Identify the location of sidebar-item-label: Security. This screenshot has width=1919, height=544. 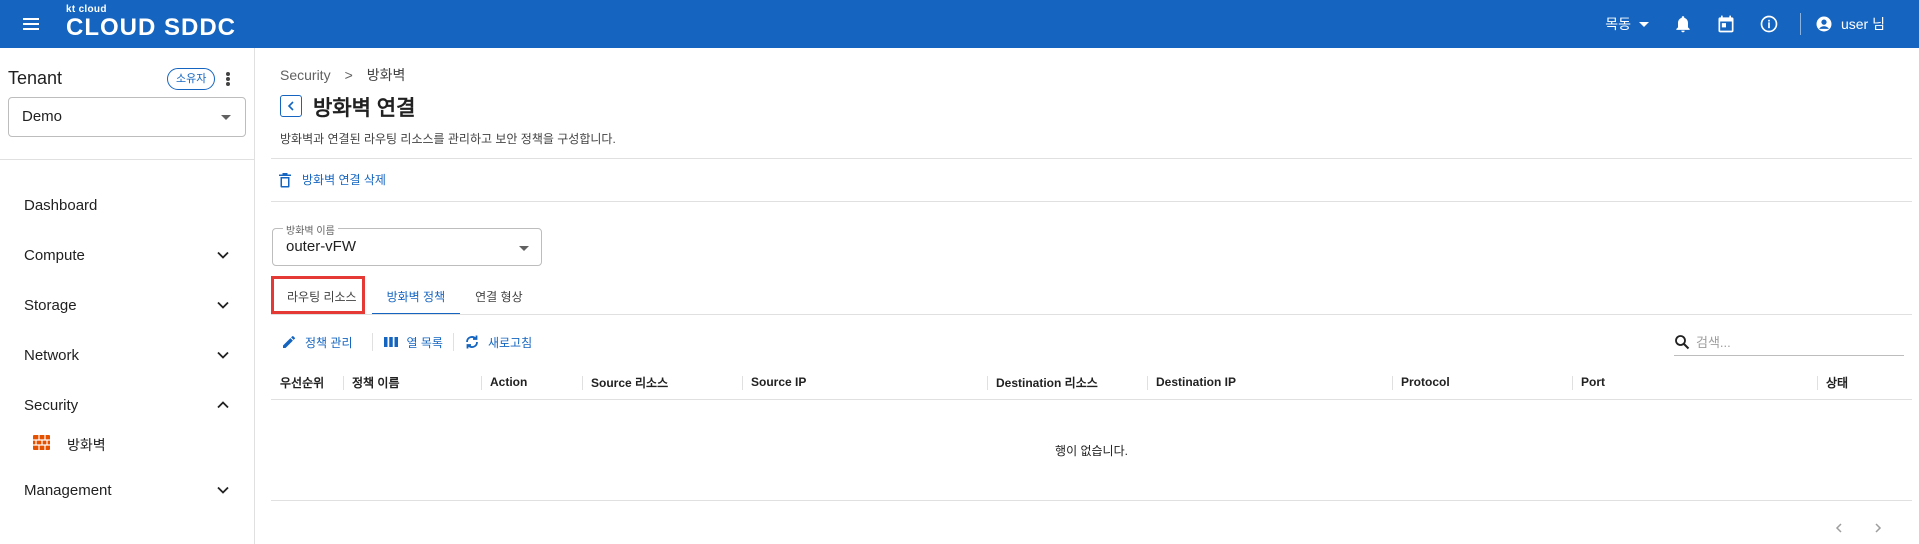
(51, 405).